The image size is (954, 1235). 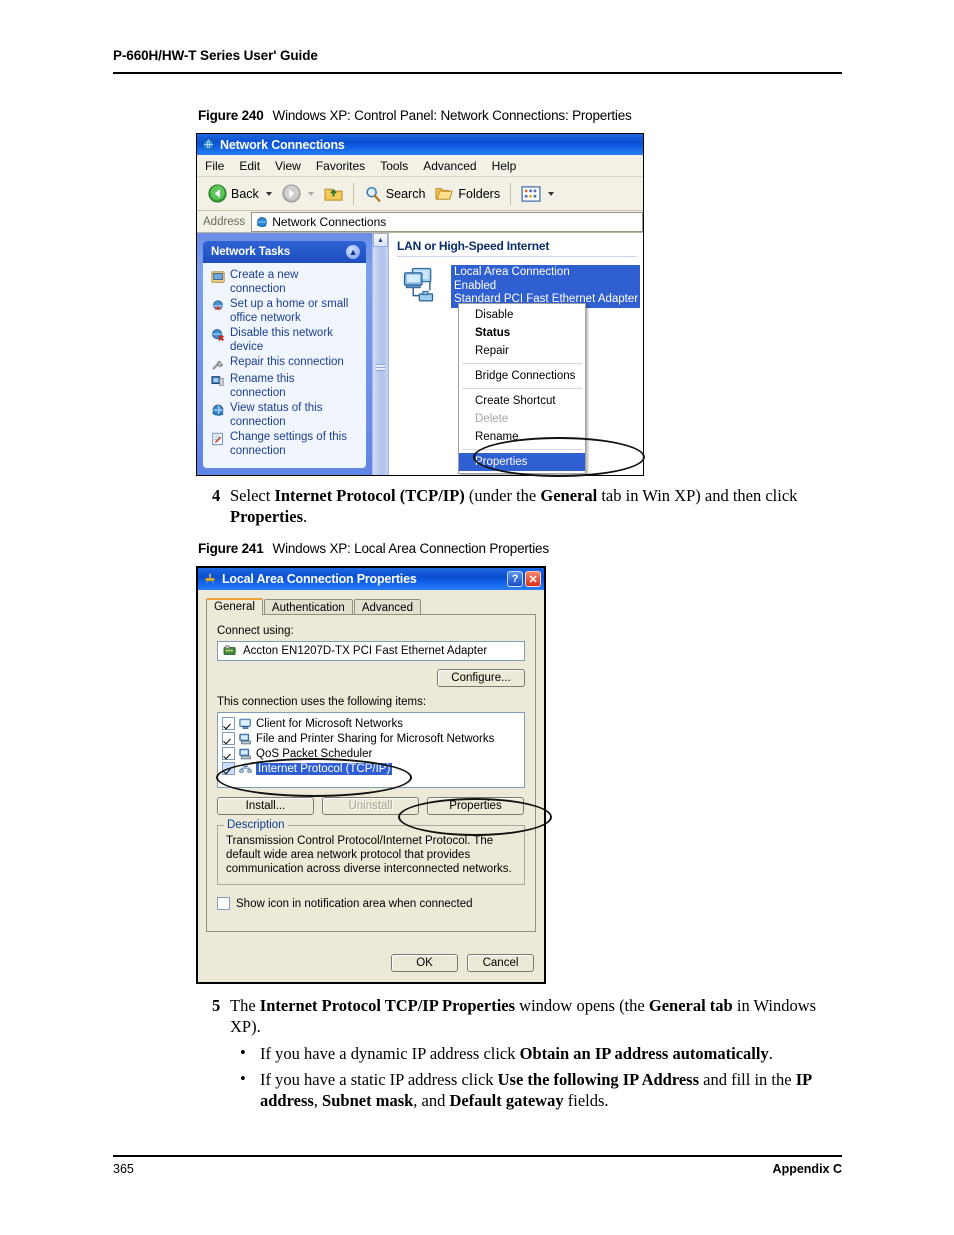 I want to click on t: General, so click(x=569, y=495).